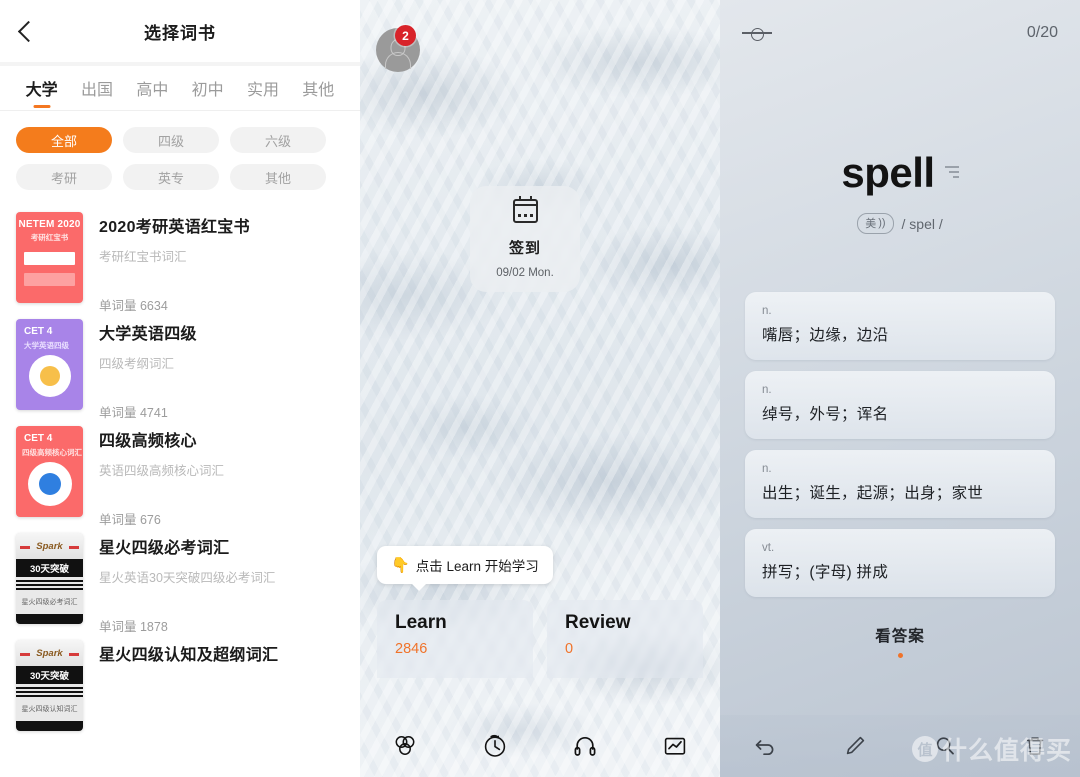 Image resolution: width=1080 pixels, height=777 pixels. I want to click on filter-pill-group: 全部 四级 六级 考研 英专 其他, so click(180, 154).